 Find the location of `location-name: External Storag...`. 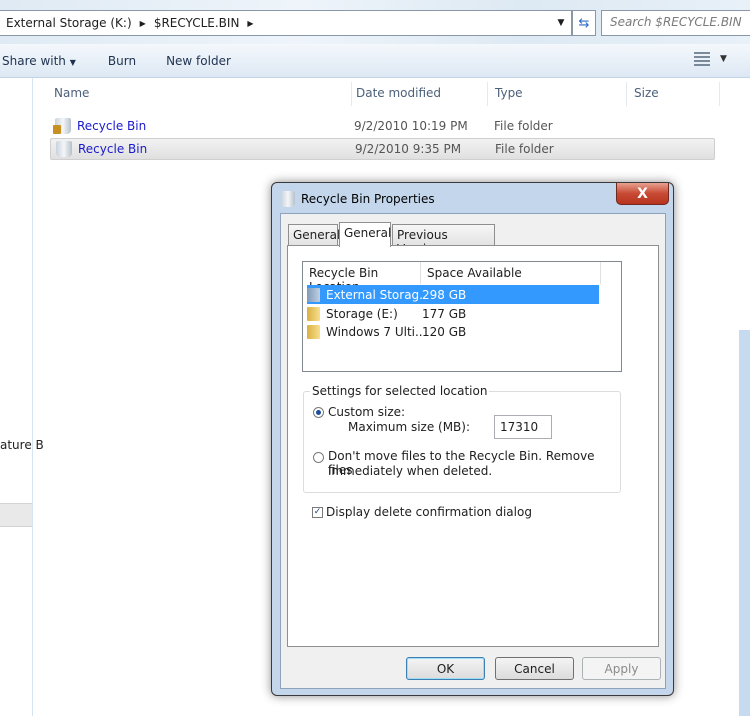

location-name: External Storag... is located at coordinates (374, 294).